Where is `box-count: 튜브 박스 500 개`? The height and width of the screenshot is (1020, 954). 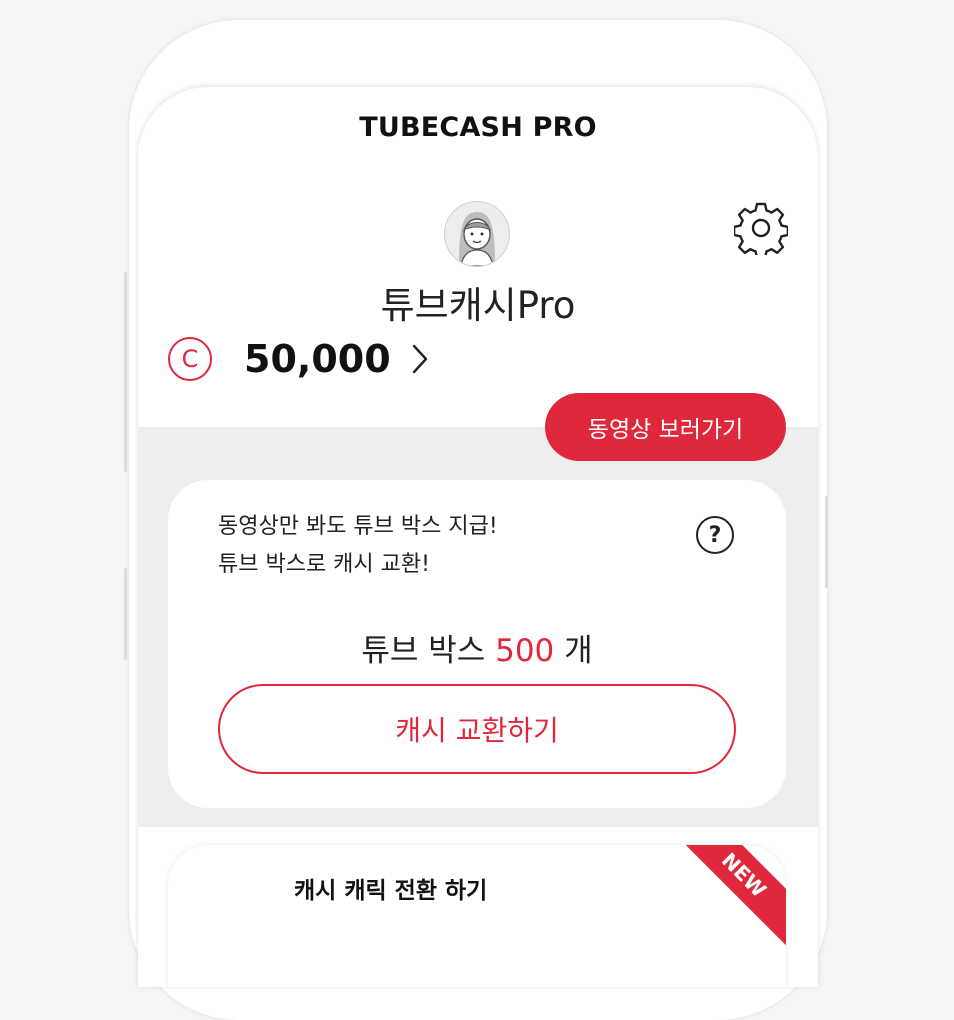 box-count: 튜브 박스 500 개 is located at coordinates (477, 647).